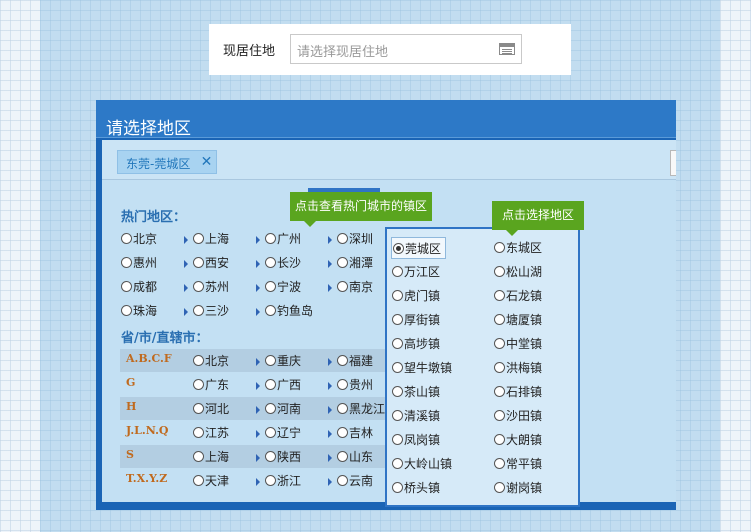 The image size is (751, 532). Describe the element at coordinates (422, 368) in the screenshot. I see `district-item: 望牛墩镇` at that location.